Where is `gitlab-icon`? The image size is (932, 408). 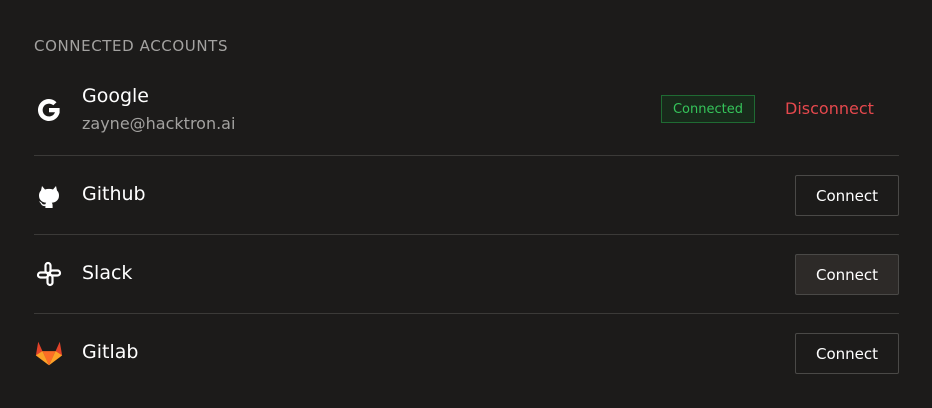
gitlab-icon is located at coordinates (49, 353).